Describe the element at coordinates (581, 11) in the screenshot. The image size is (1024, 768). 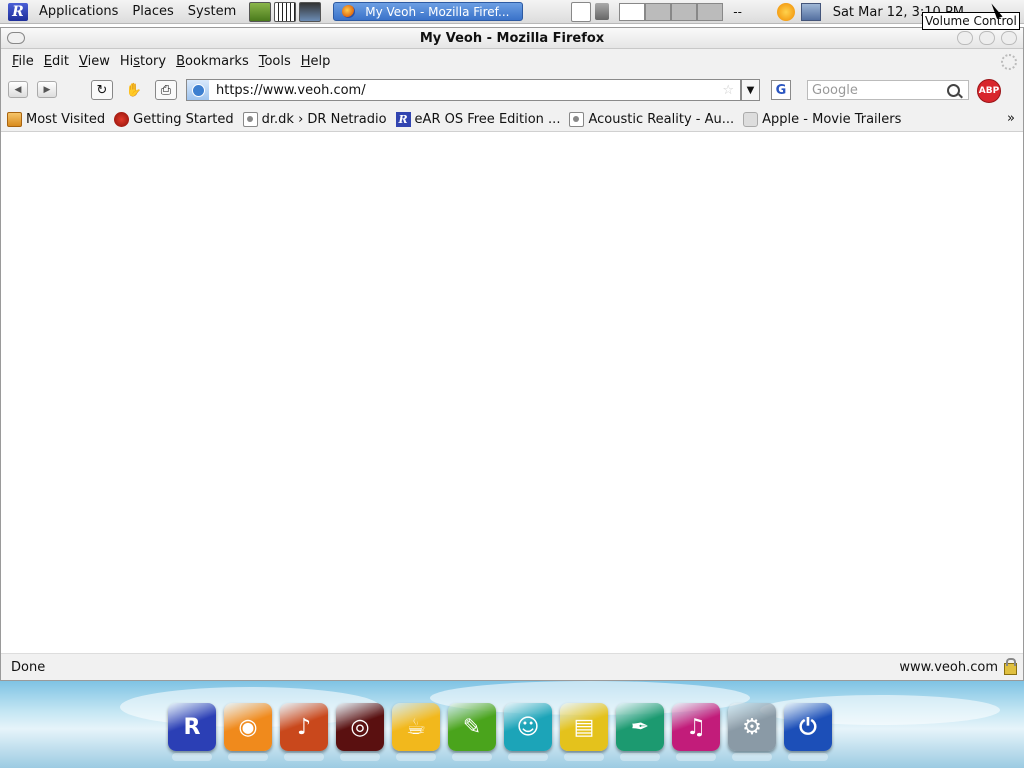
I see `show-desktop-icon` at that location.